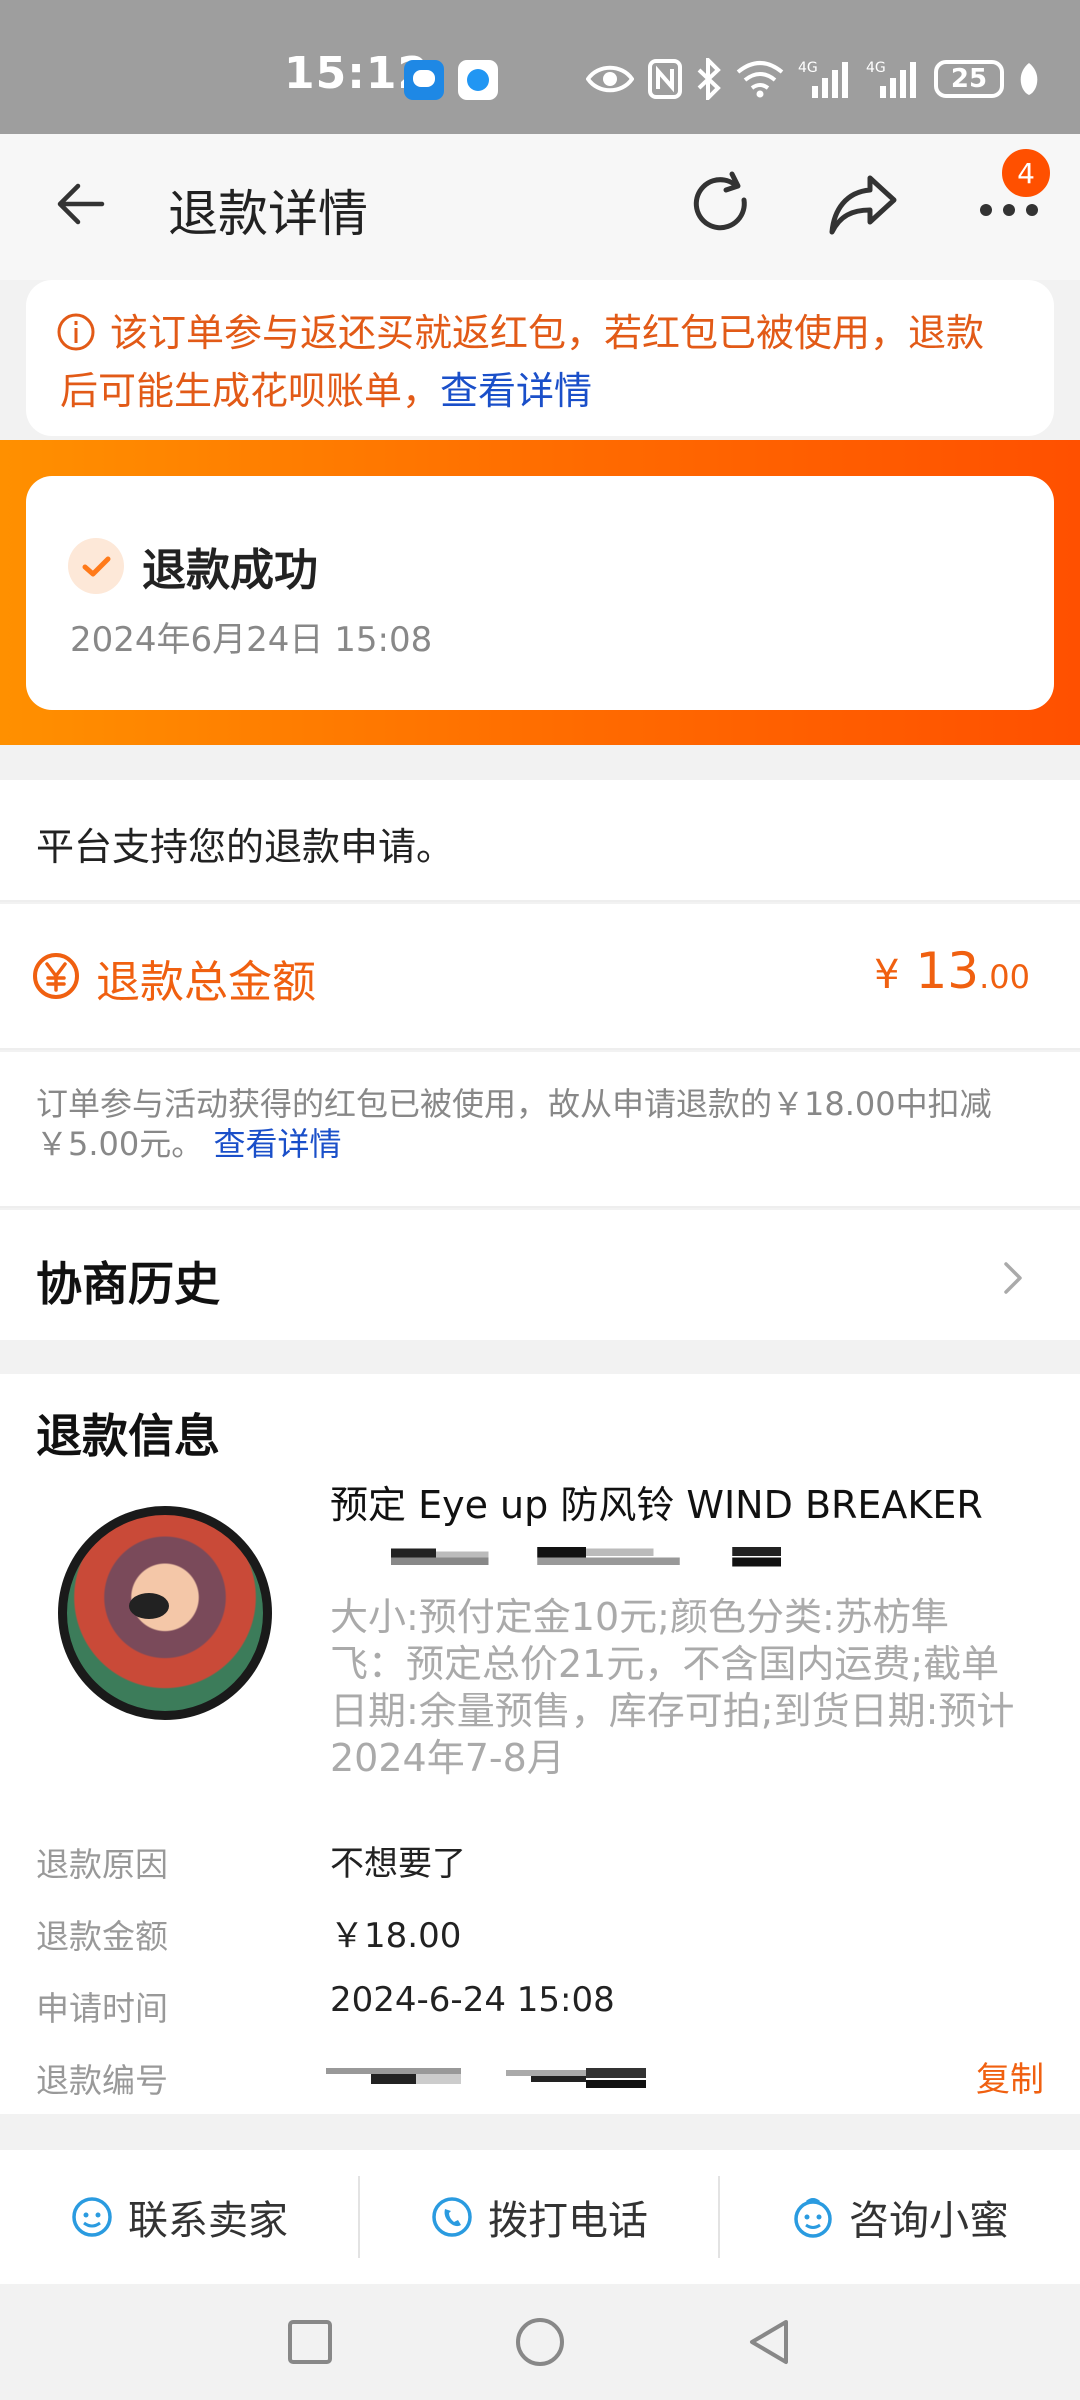 The width and height of the screenshot is (1080, 2400). What do you see at coordinates (540, 67) in the screenshot?
I see `status-bar: 15:12 4G 4G 25` at bounding box center [540, 67].